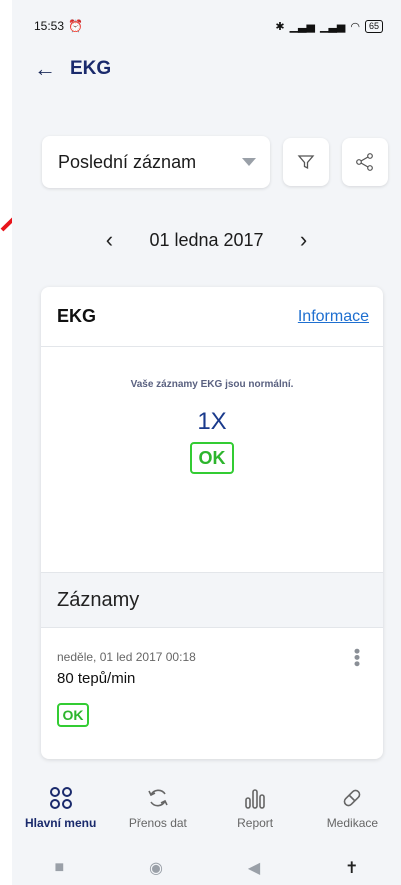  I want to click on record-datetime: neděle, 01 led 2017 00:18, so click(126, 657).